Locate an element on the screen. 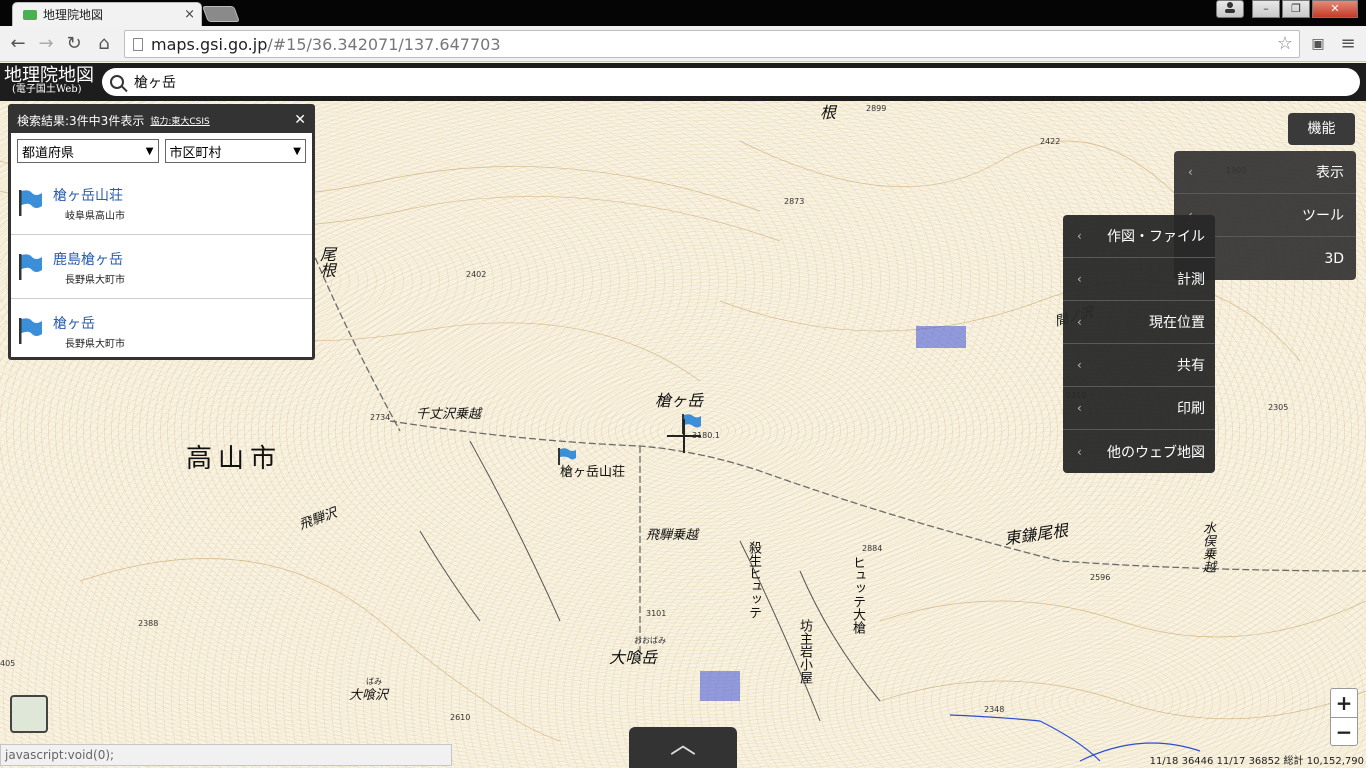 Image resolution: width=1366 pixels, height=768 pixels. results-count: 検索結果:3件中3件表示 is located at coordinates (81, 120).